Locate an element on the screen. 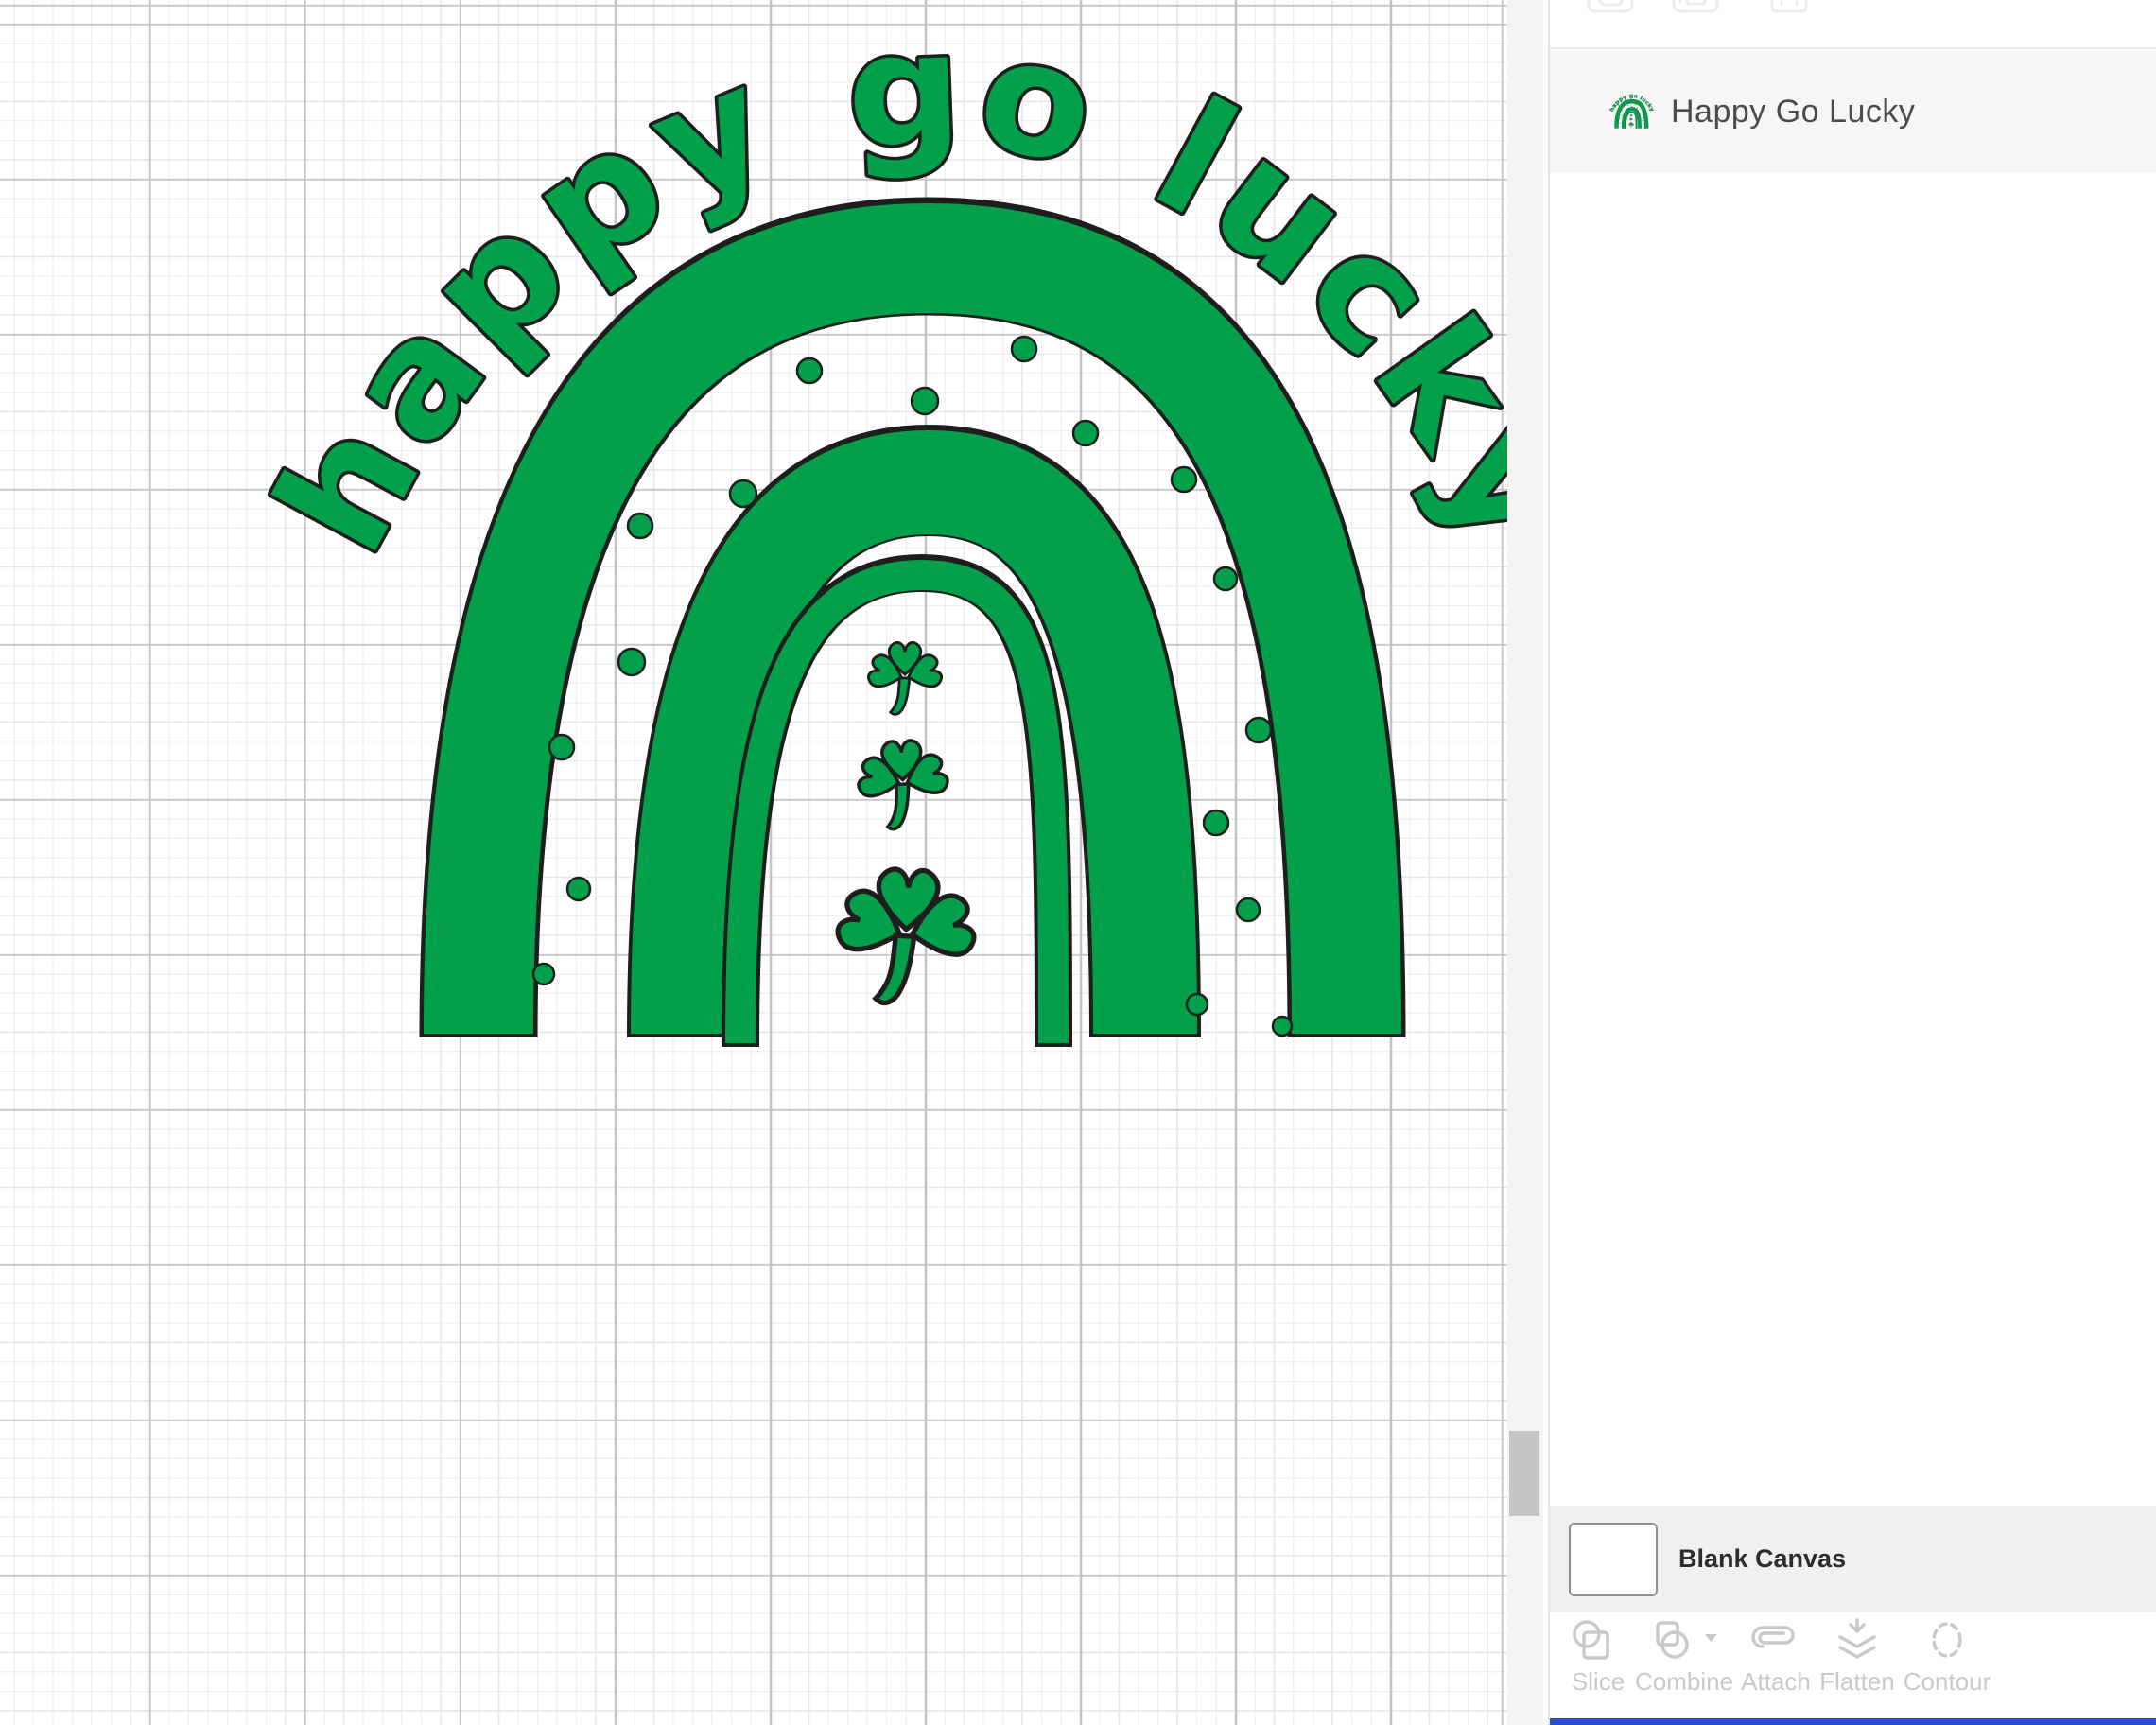  layers-panel-header is located at coordinates (1697, 6).